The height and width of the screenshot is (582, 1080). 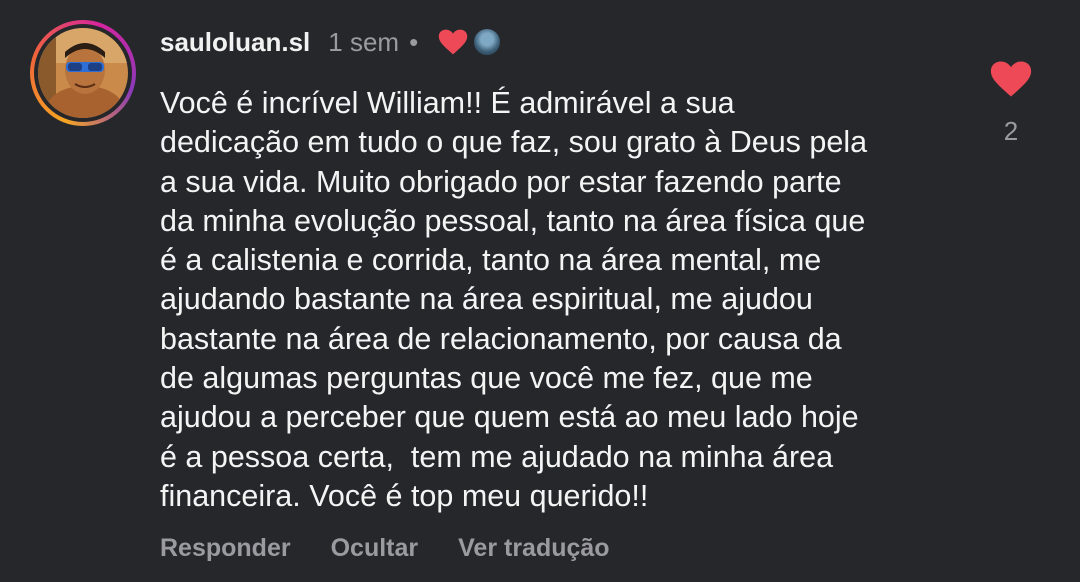 What do you see at coordinates (225, 548) in the screenshot?
I see `reply-button: Responder` at bounding box center [225, 548].